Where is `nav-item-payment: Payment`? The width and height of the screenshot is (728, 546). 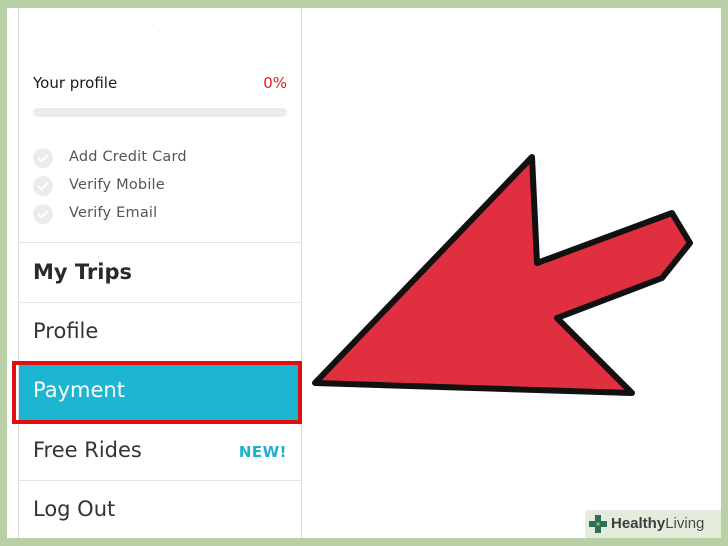
nav-item-payment: Payment is located at coordinates (160, 391).